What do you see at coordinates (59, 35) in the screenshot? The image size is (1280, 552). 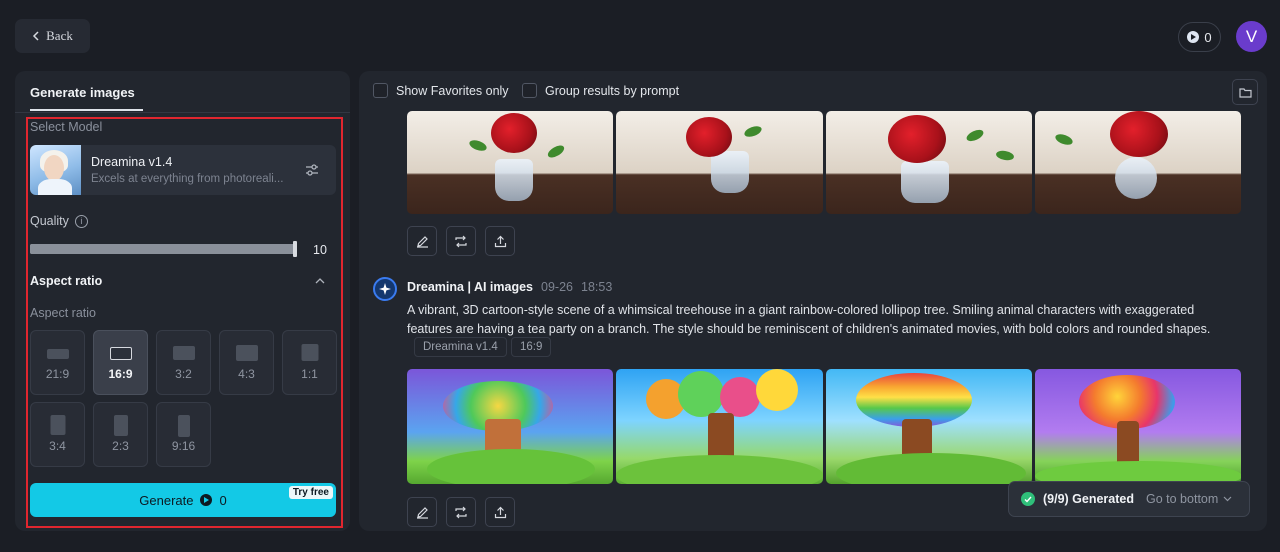 I see `back-label: Back` at bounding box center [59, 35].